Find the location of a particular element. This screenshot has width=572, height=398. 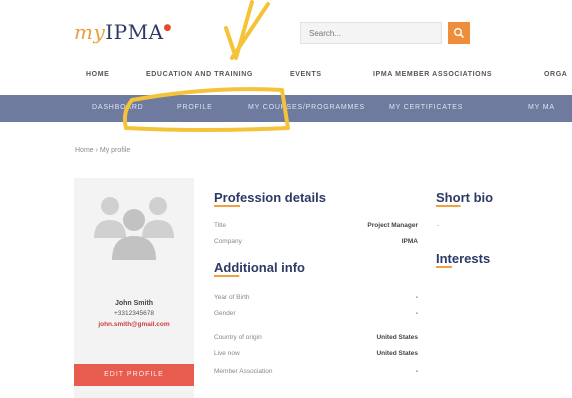

logo-prefix: my is located at coordinates (90, 32).